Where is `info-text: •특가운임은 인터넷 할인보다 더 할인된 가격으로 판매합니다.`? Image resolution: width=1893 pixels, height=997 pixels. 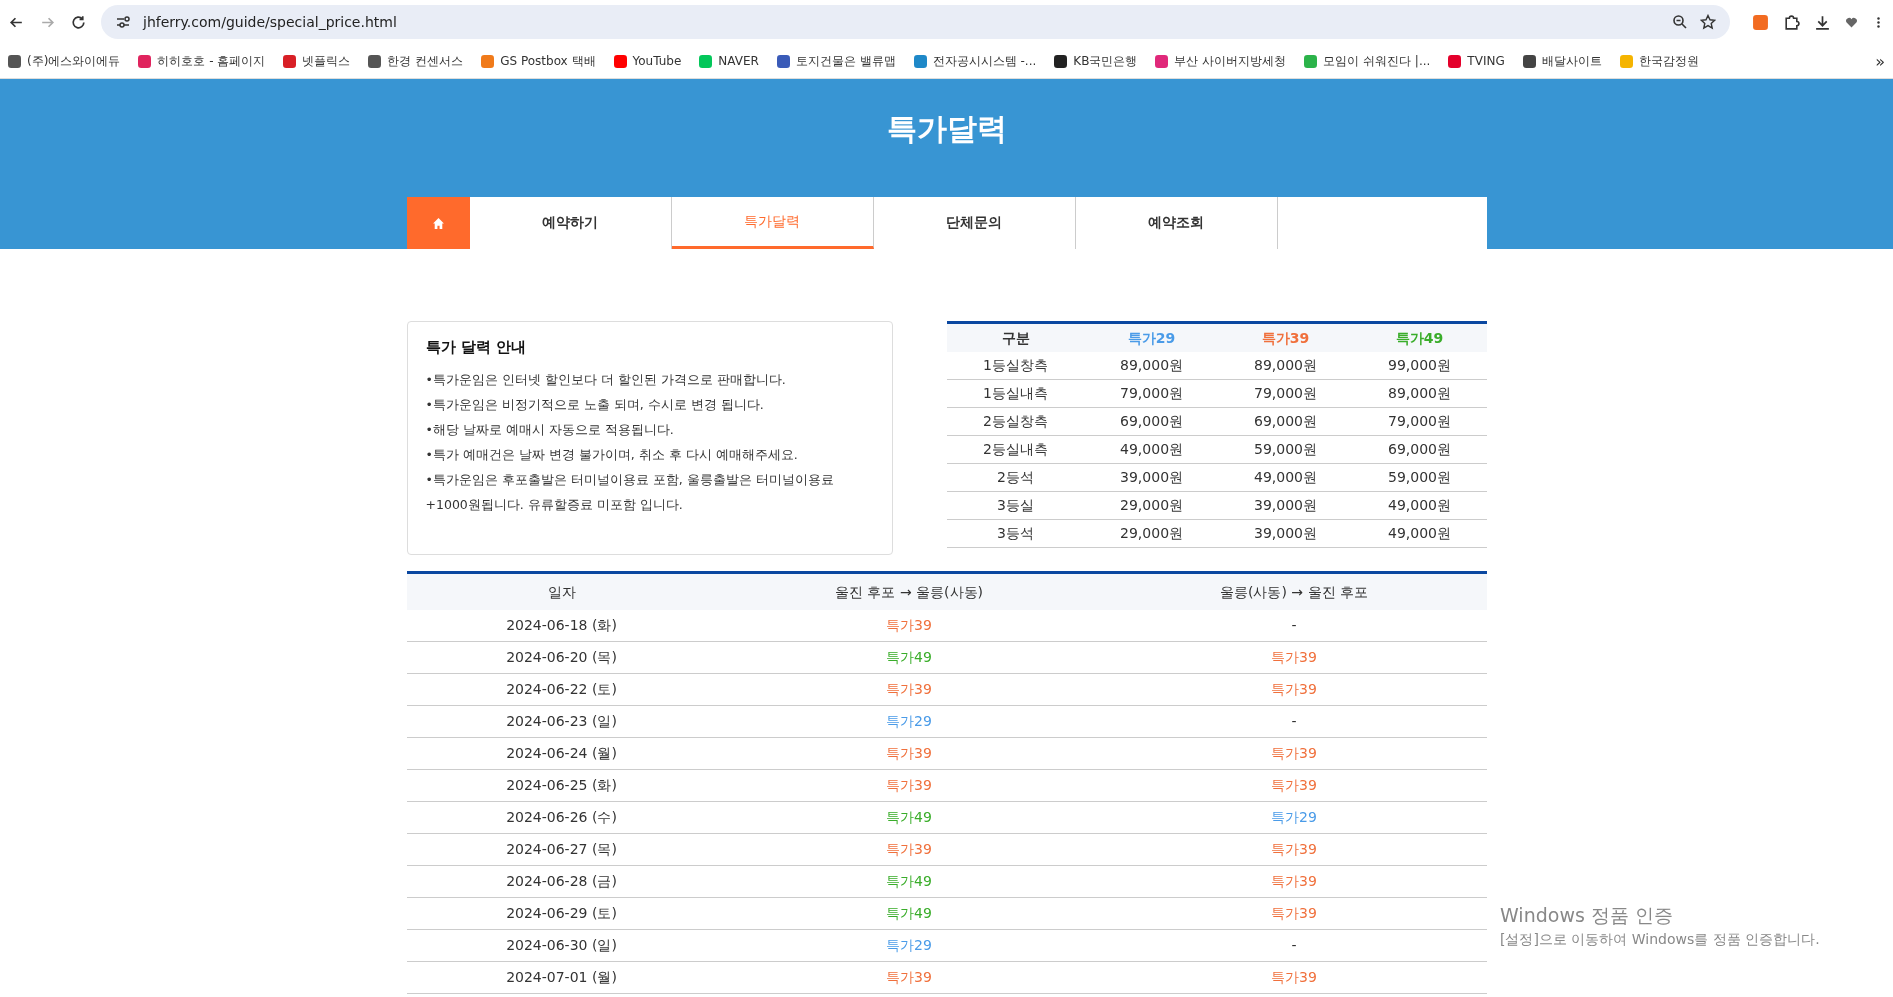
info-text: •특가운임은 인터넷 할인보다 더 할인된 가격으로 판매합니다. is located at coordinates (606, 380).